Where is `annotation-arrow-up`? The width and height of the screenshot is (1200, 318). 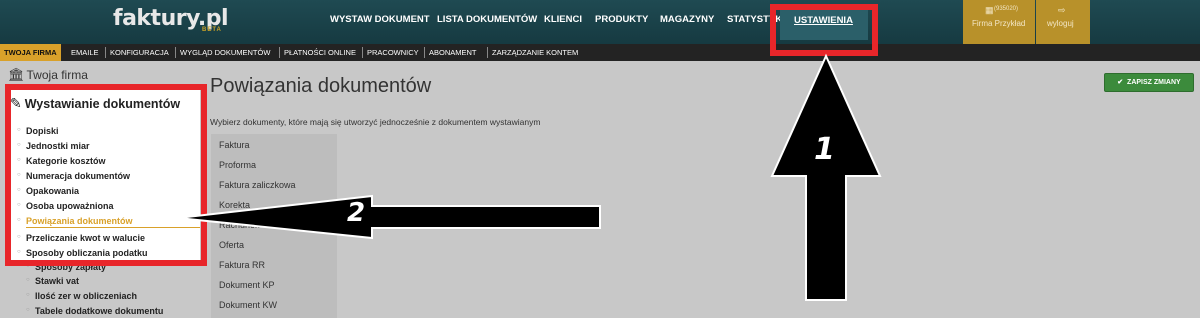 annotation-arrow-up is located at coordinates (826, 177).